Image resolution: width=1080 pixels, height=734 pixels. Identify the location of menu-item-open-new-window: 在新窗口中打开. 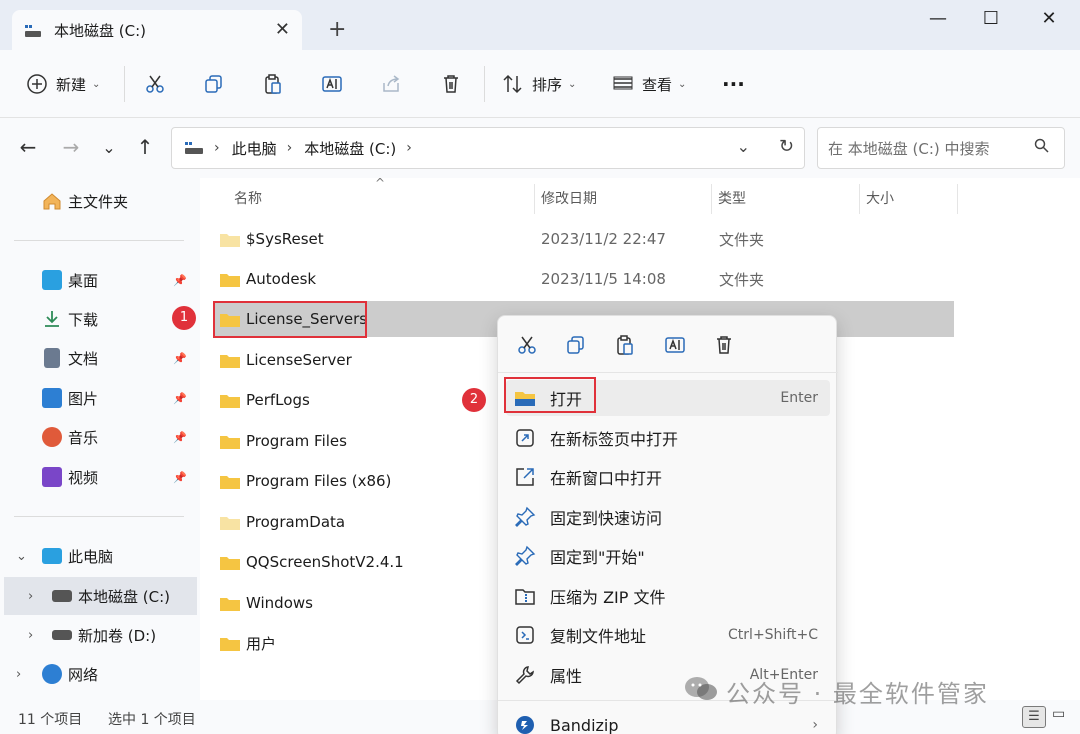
(668, 477).